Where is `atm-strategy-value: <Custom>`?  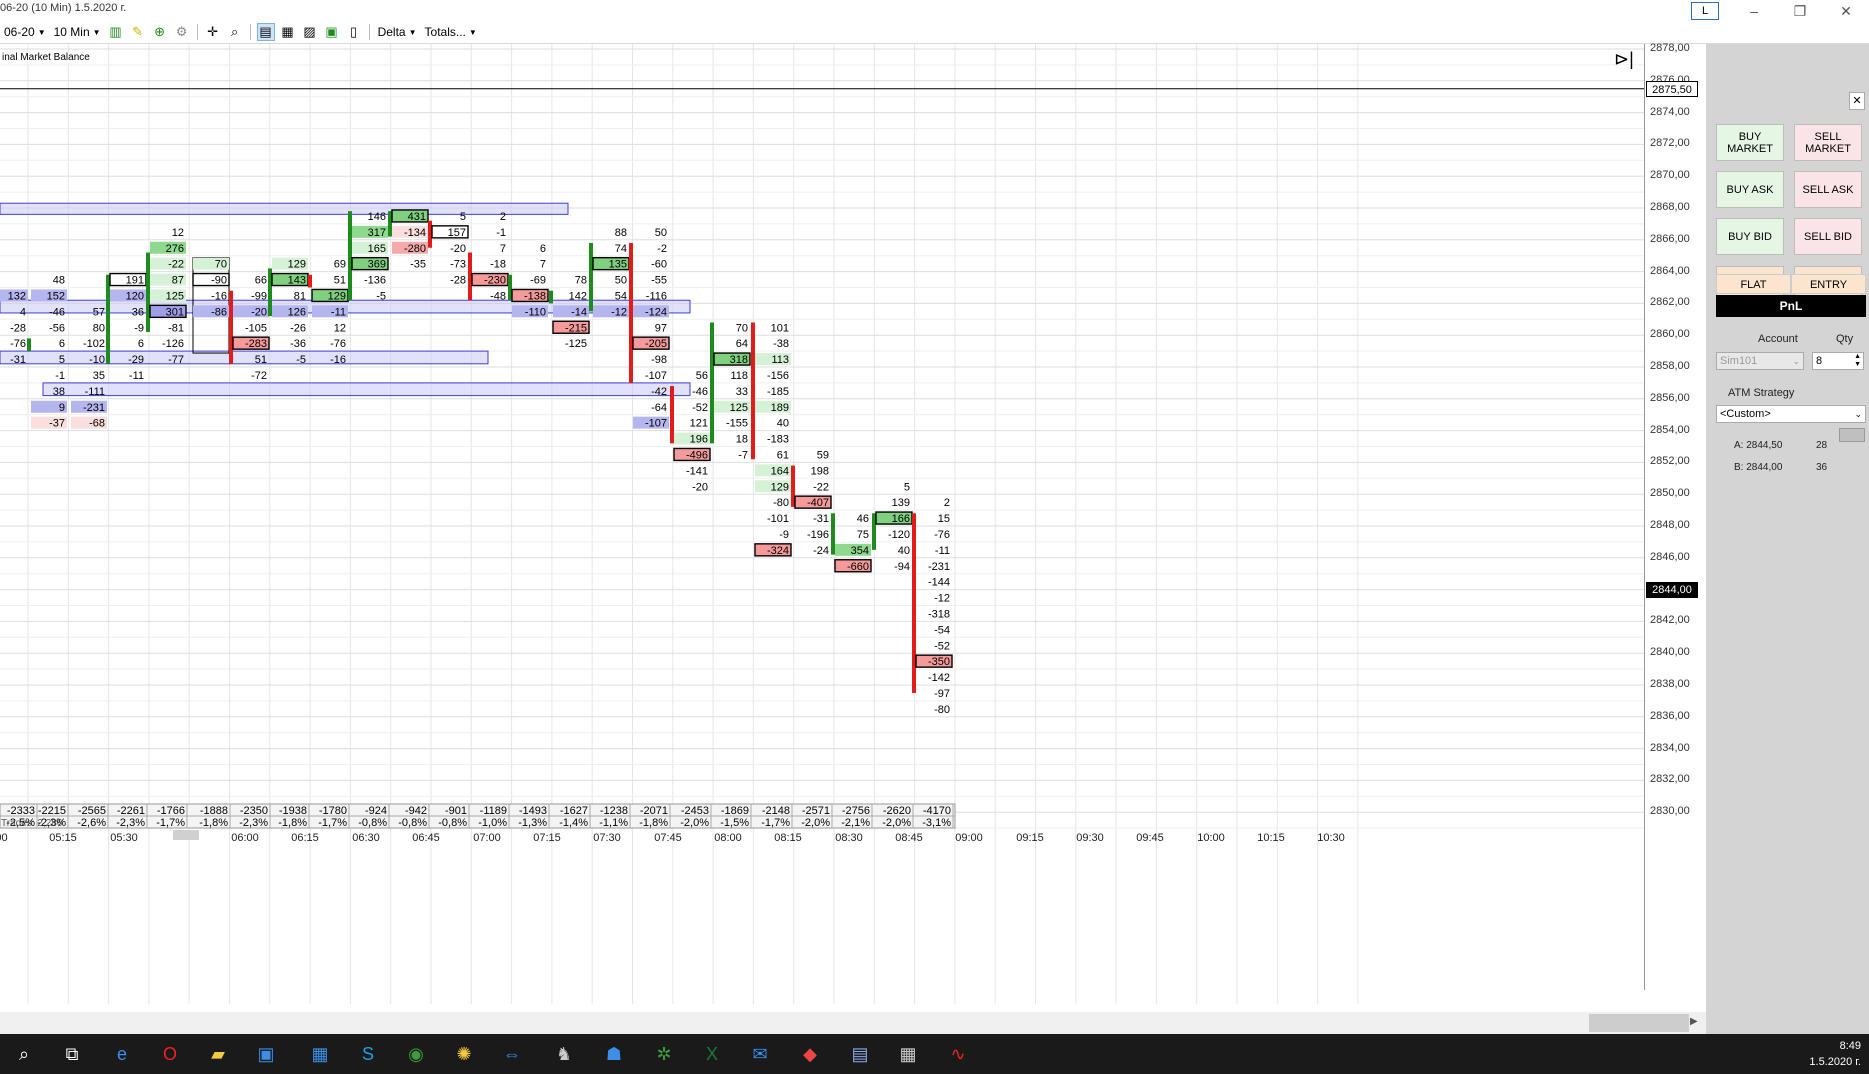
atm-strategy-value: <Custom> is located at coordinates (1745, 414).